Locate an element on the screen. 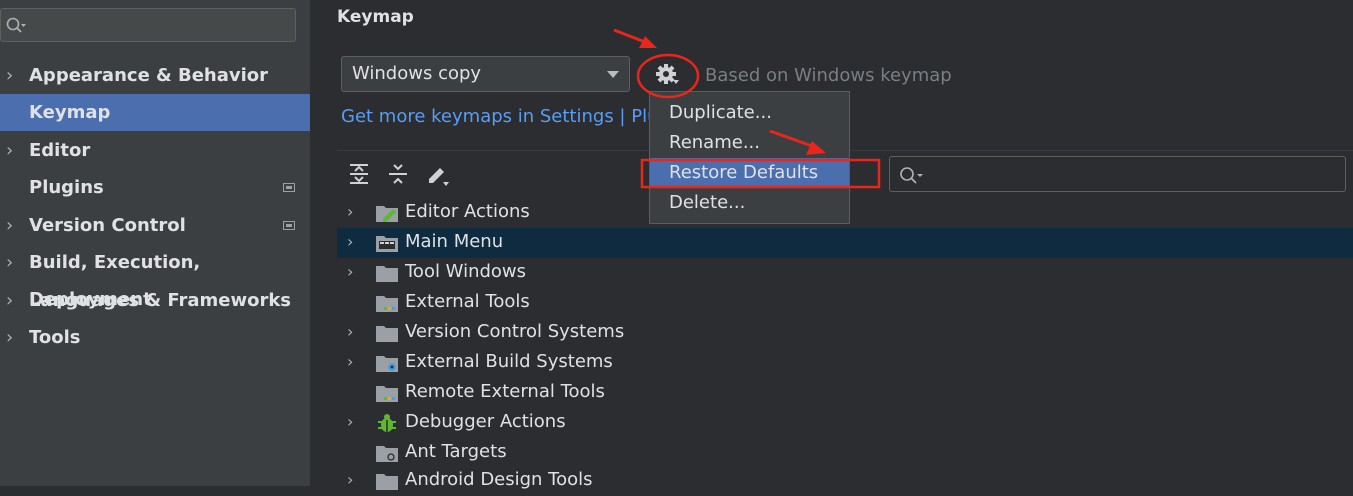  sidebar-item-appearance-behavior: › Appearance & Behavior is located at coordinates (155, 75).